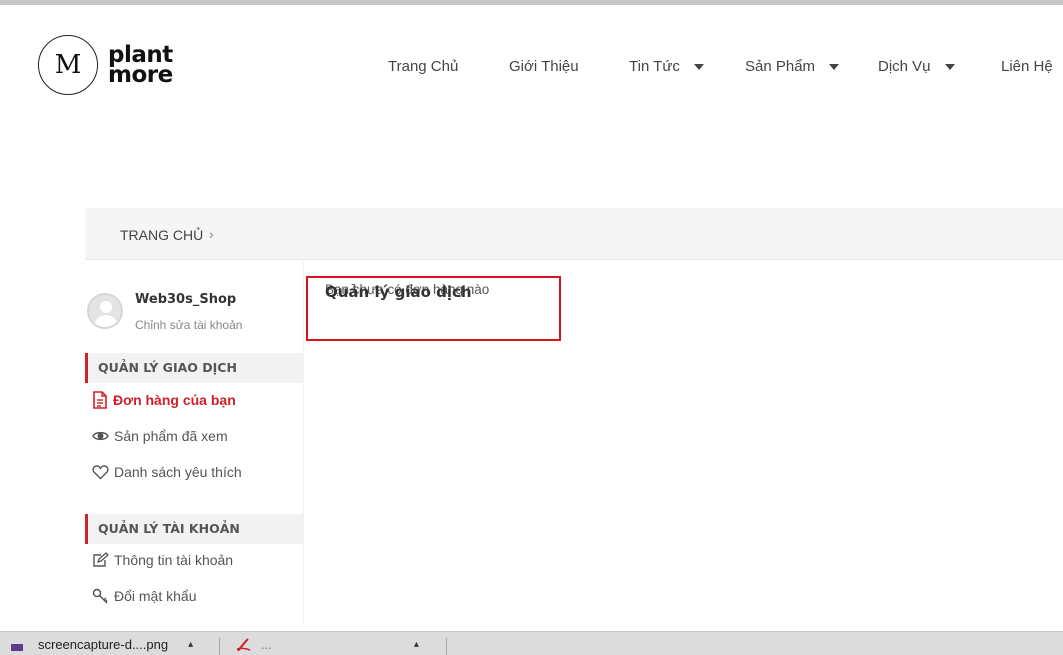 The height and width of the screenshot is (655, 1063). I want to click on browser-top-border, so click(531, 2).